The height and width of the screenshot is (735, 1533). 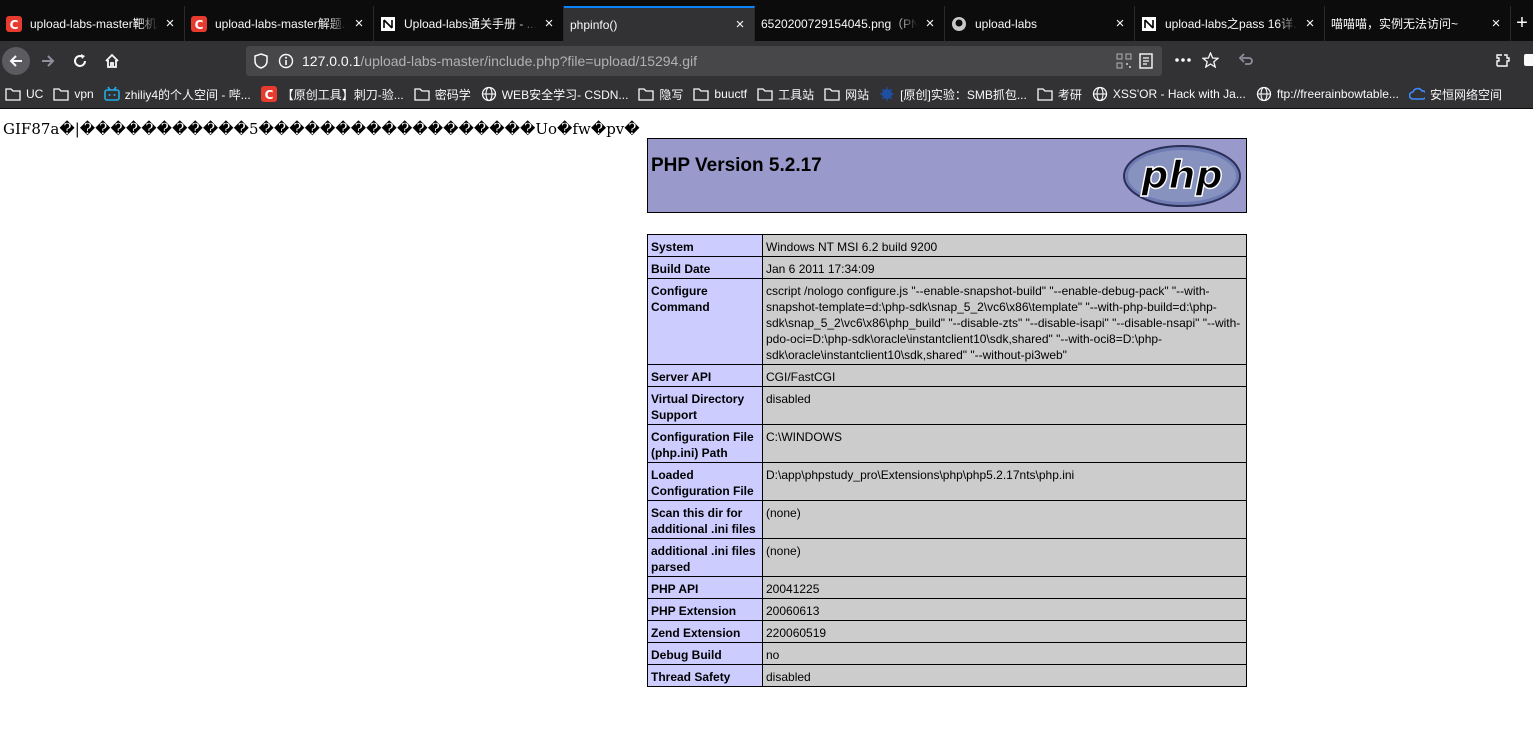 I want to click on tab-png-image: 6520200729154045.png（PN... ×, so click(x=850, y=23).